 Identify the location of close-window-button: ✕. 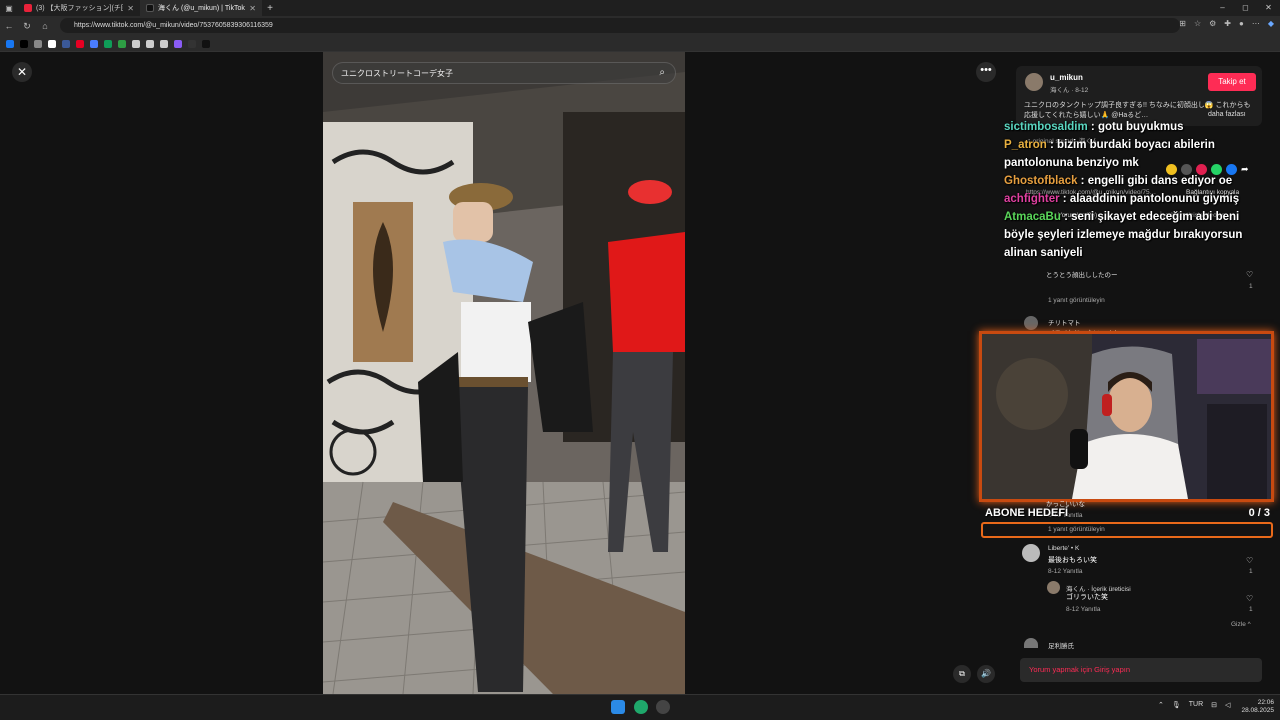
(1268, 8).